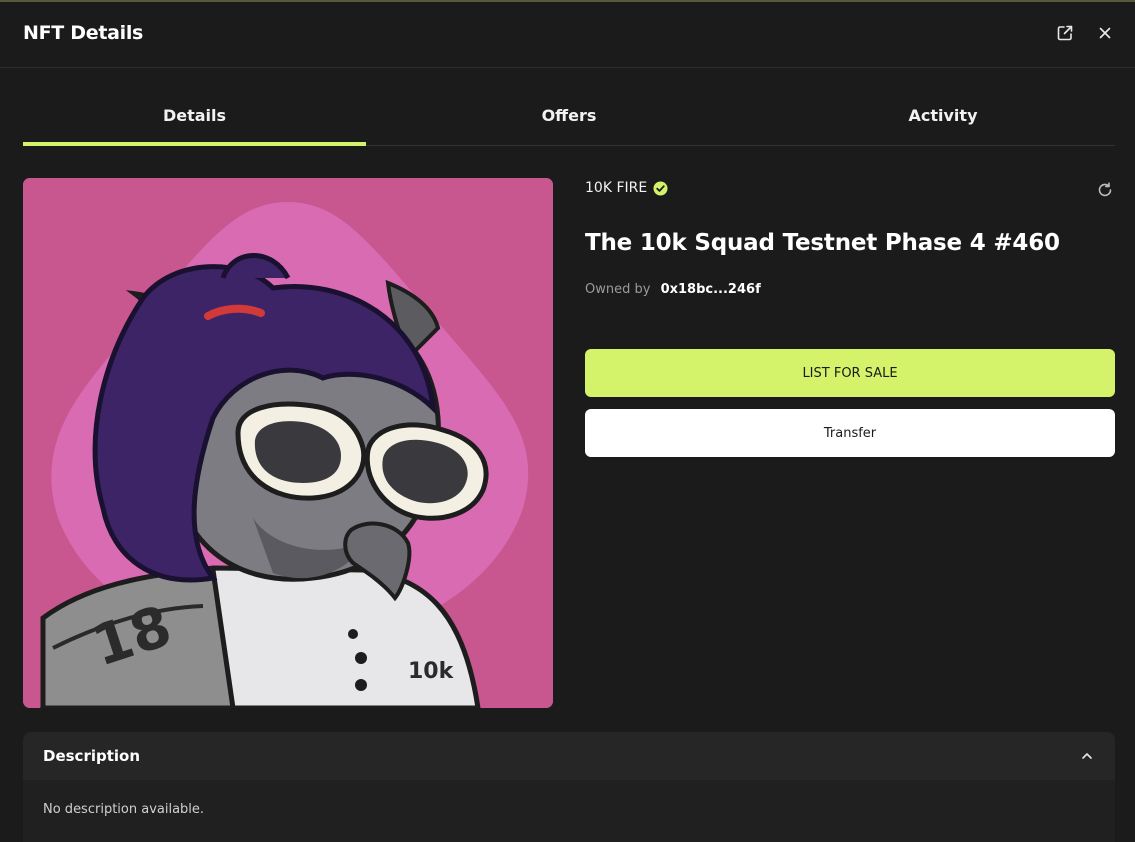 The width and height of the screenshot is (1135, 842). Describe the element at coordinates (569, 756) in the screenshot. I see `description-header: Description` at that location.